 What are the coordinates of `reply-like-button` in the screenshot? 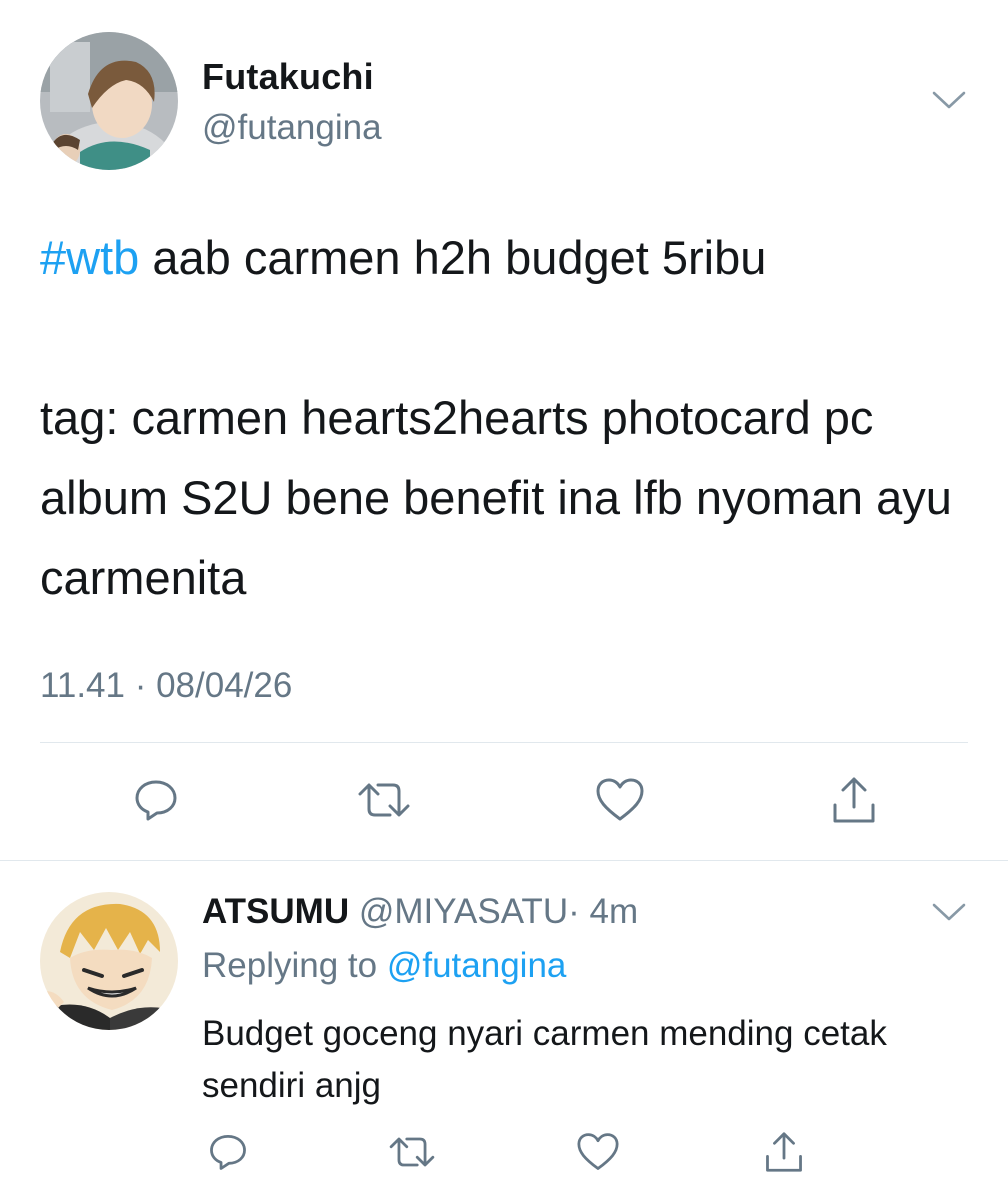 It's located at (598, 1152).